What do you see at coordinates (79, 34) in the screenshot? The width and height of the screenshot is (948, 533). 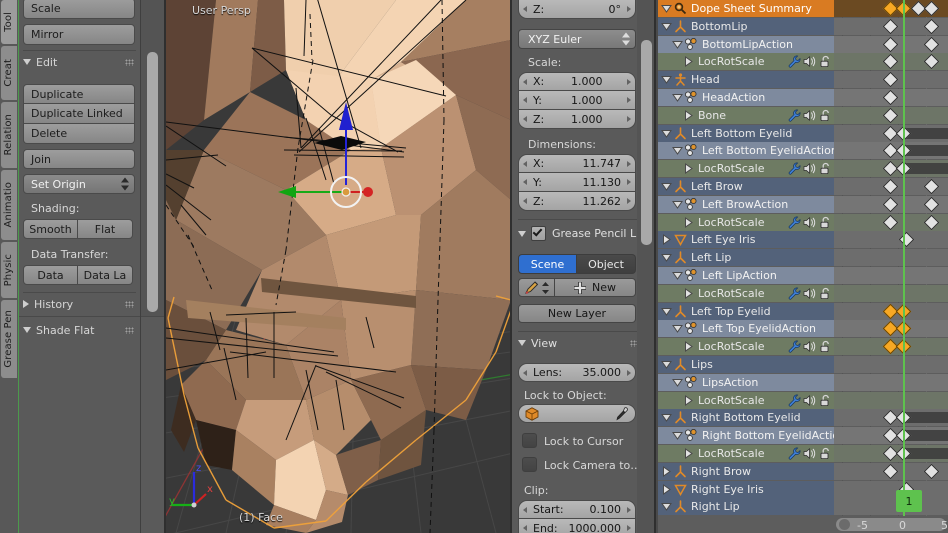 I see `mirror-button: Mirror` at bounding box center [79, 34].